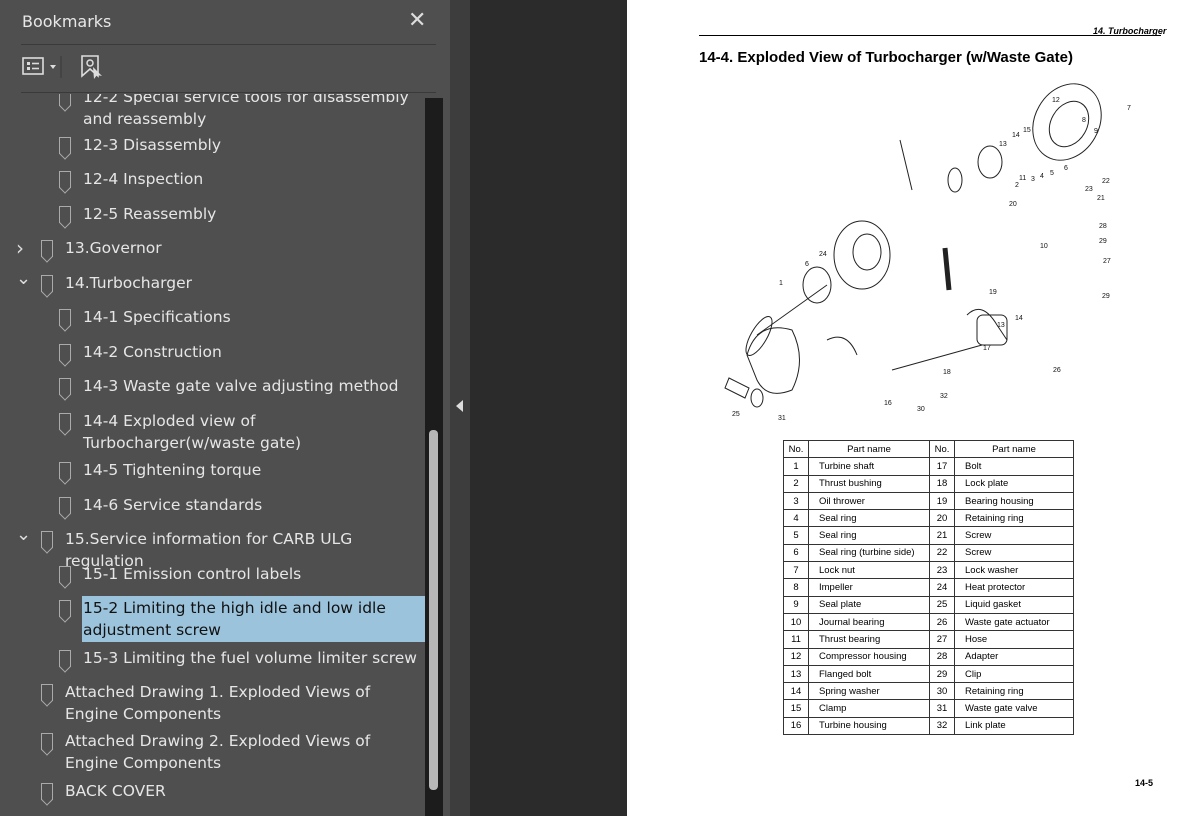 This screenshot has height=816, width=1200. Describe the element at coordinates (869, 622) in the screenshot. I see `part-name: Journal bearing` at that location.